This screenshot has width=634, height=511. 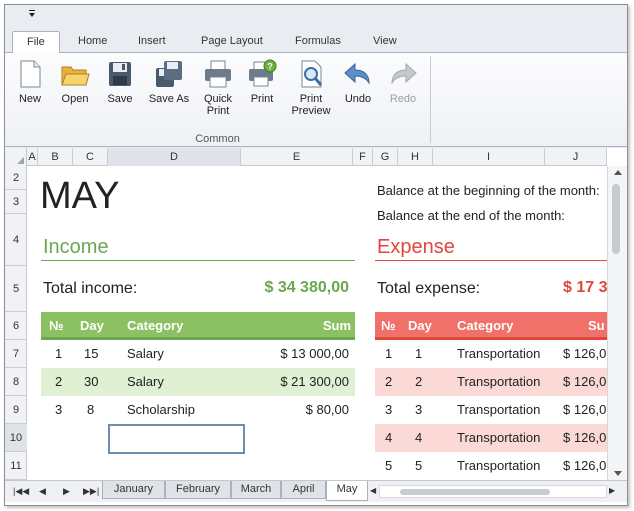 I want to click on folder-open-icon, so click(x=75, y=76).